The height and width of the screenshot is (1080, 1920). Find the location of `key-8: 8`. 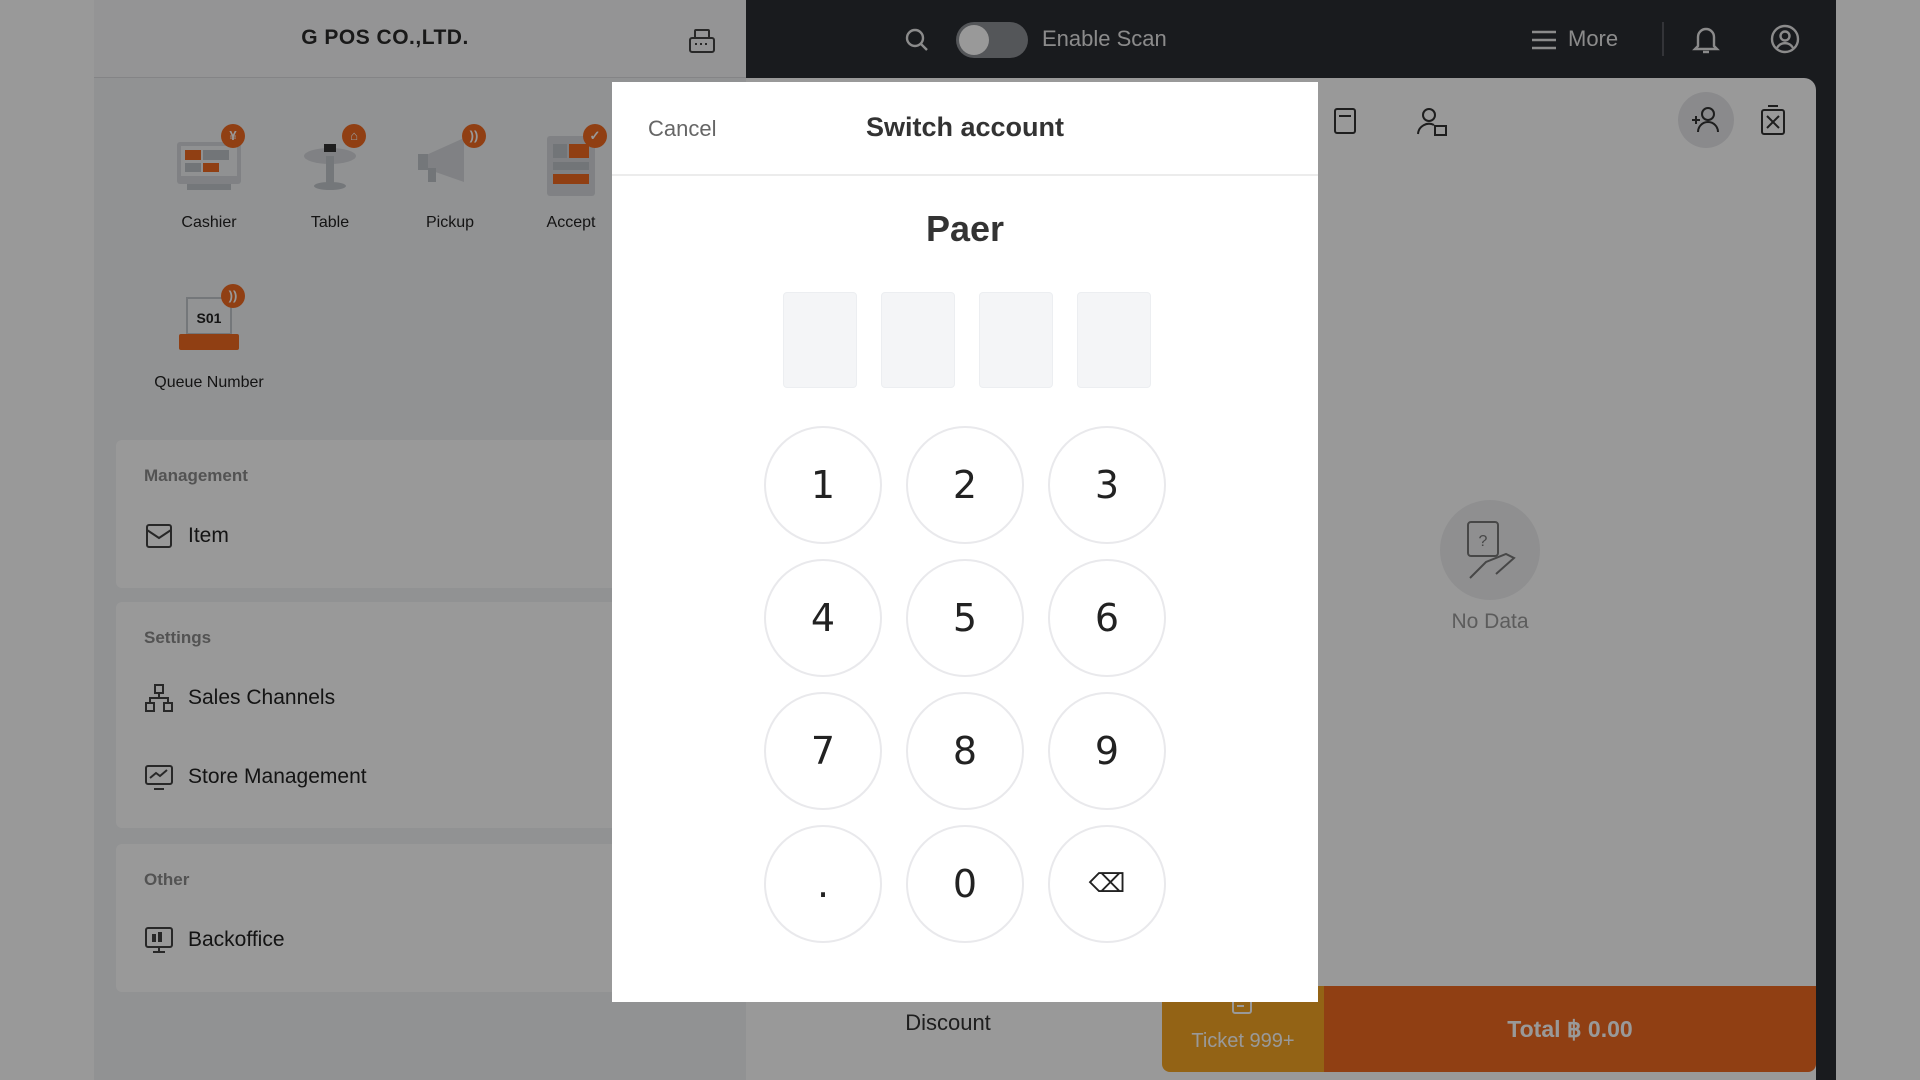

key-8: 8 is located at coordinates (965, 751).